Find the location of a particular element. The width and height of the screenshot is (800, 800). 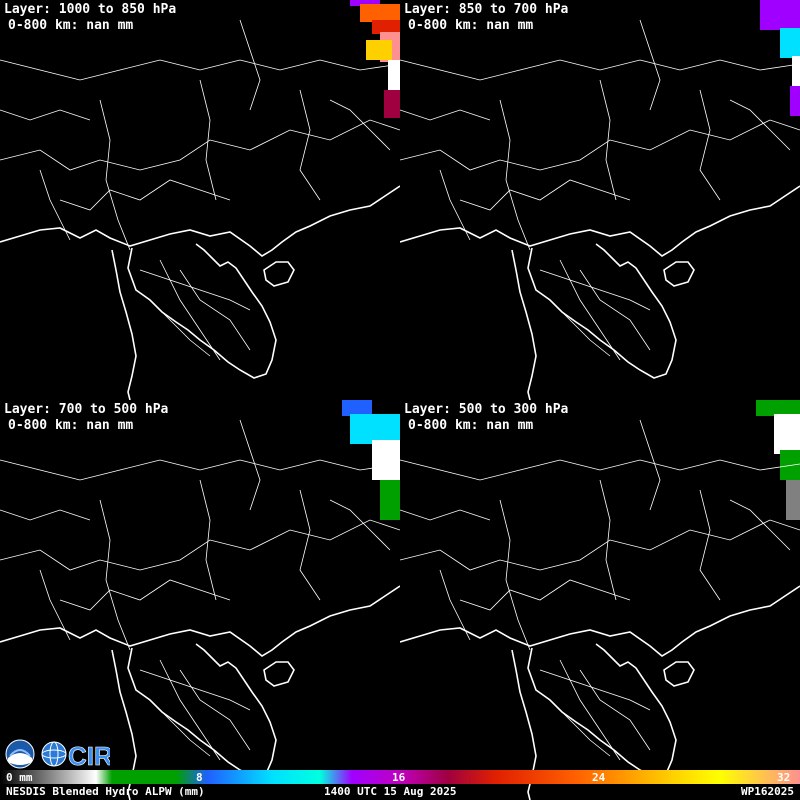

colorbar-tick: 8 is located at coordinates (199, 777).